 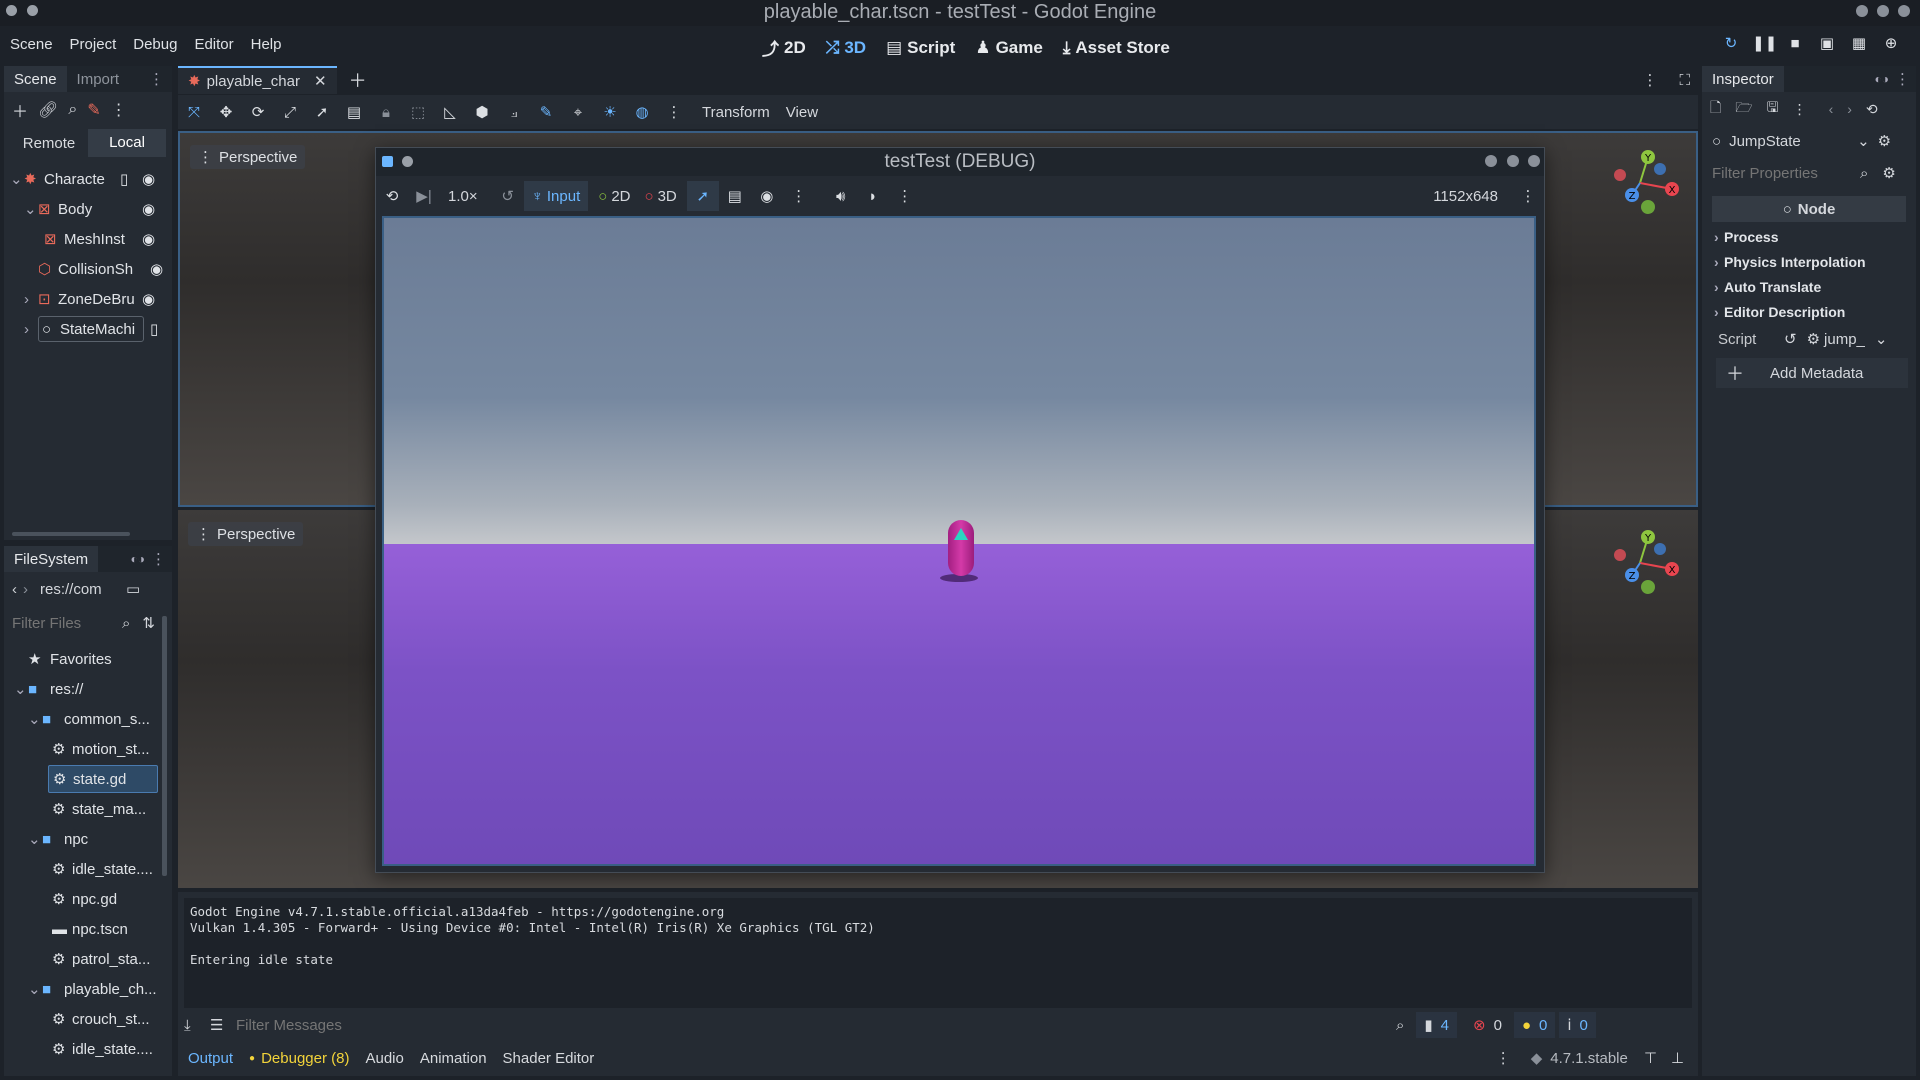 What do you see at coordinates (305, 1058) in the screenshot?
I see `tab-debugger: Debugger (8)` at bounding box center [305, 1058].